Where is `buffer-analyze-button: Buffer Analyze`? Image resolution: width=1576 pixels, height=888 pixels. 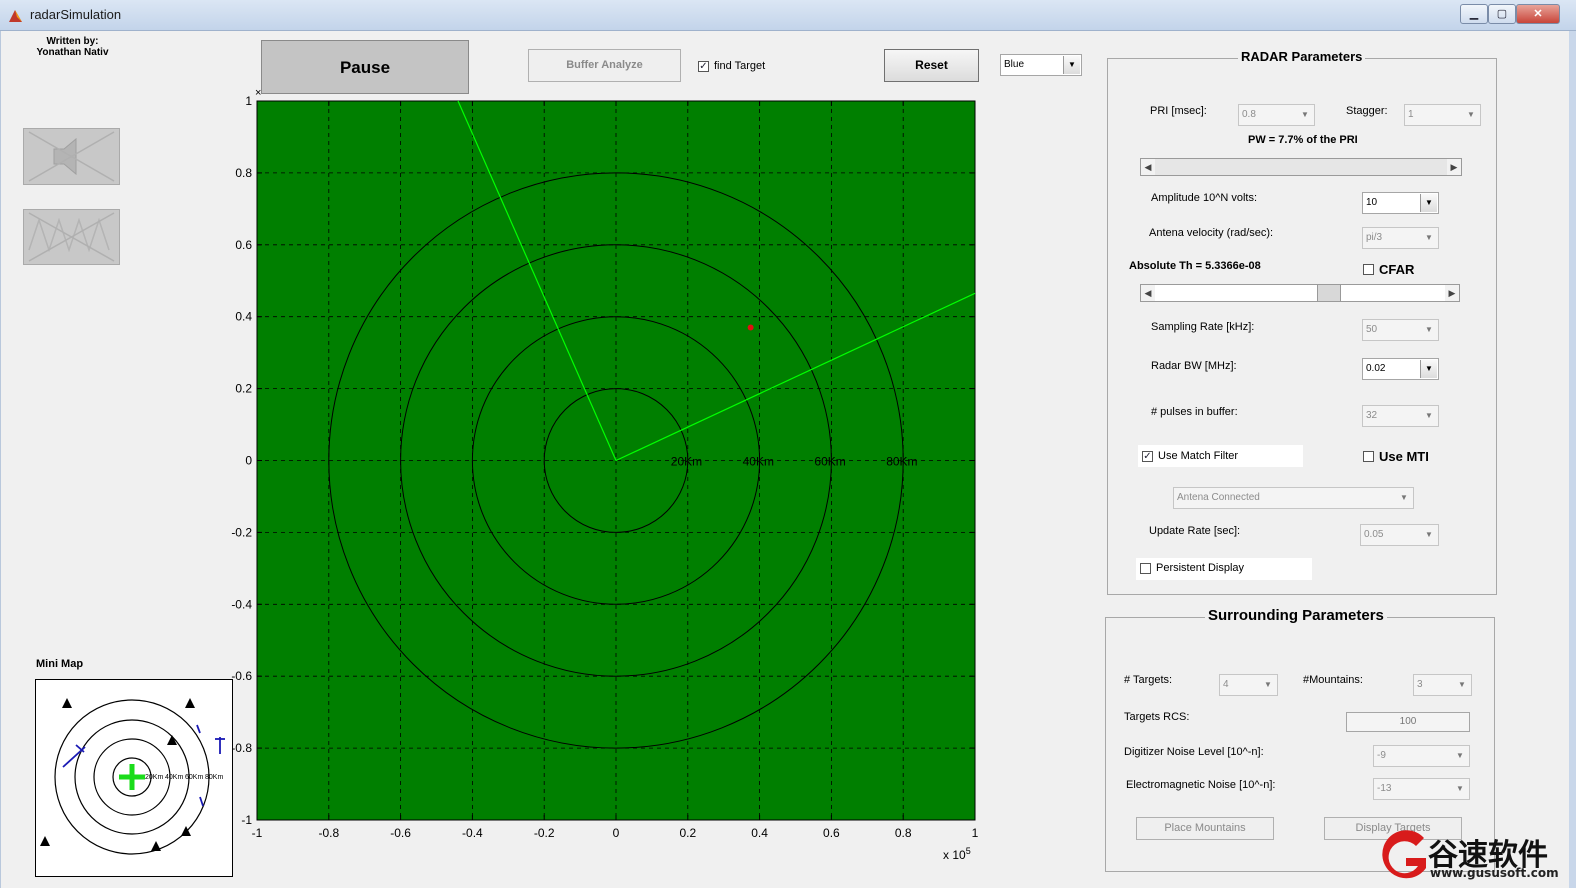
buffer-analyze-button: Buffer Analyze is located at coordinates (604, 65).